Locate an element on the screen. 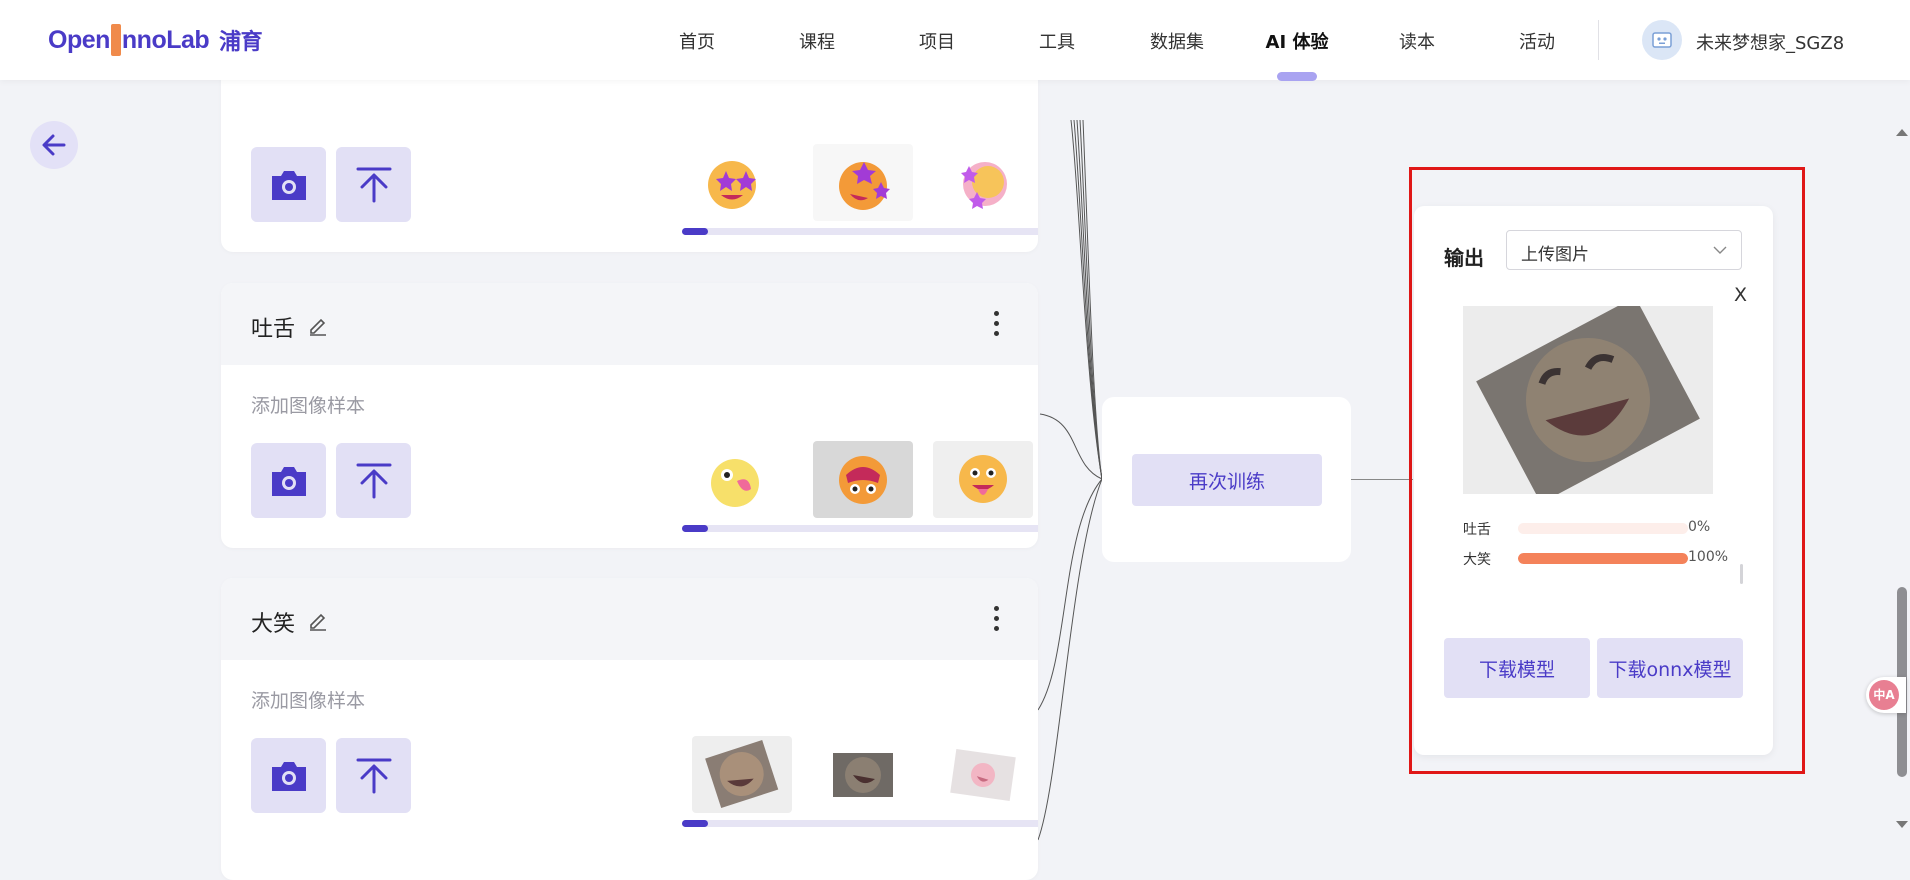  logo-text-open: Open is located at coordinates (79, 39).